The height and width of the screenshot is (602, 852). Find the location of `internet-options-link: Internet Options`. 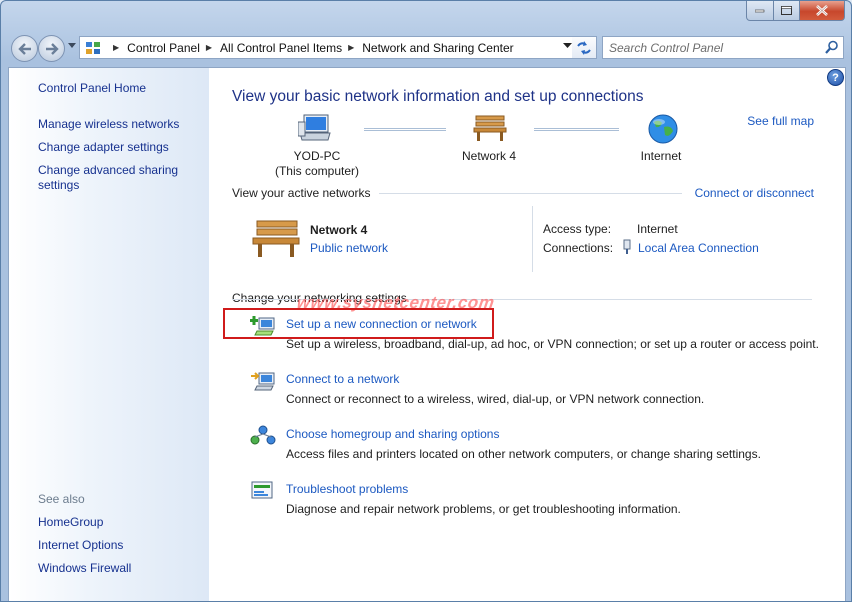

internet-options-link: Internet Options is located at coordinates (80, 545).